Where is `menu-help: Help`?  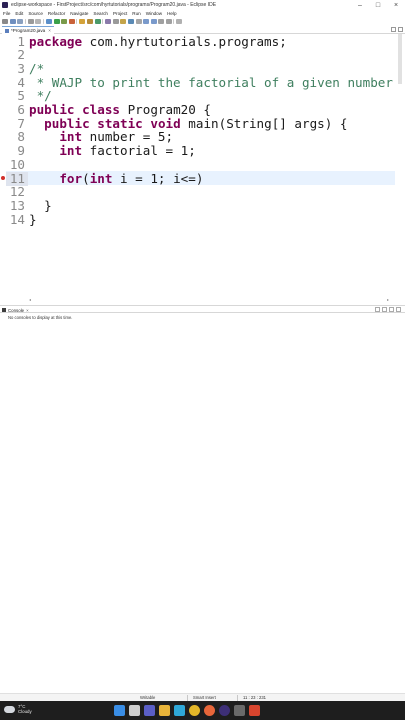
menu-help: Help is located at coordinates (171, 13).